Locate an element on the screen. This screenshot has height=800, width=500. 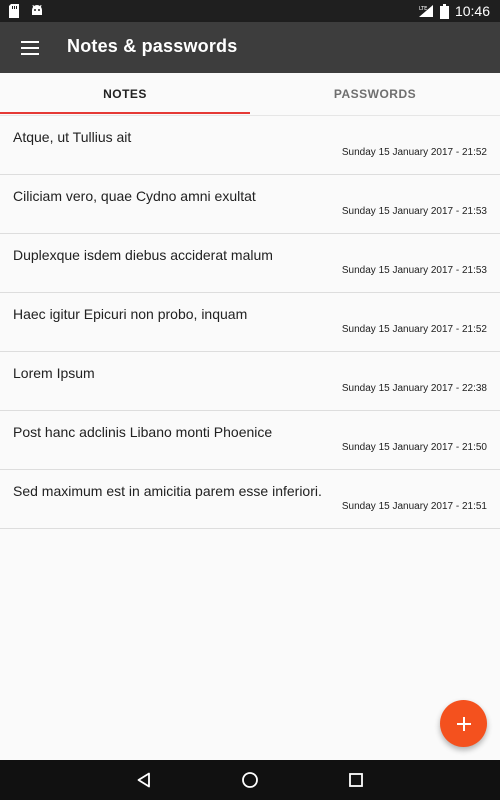
note-title: Post hanc adclinis Libano monti Phoenice is located at coordinates (143, 432).